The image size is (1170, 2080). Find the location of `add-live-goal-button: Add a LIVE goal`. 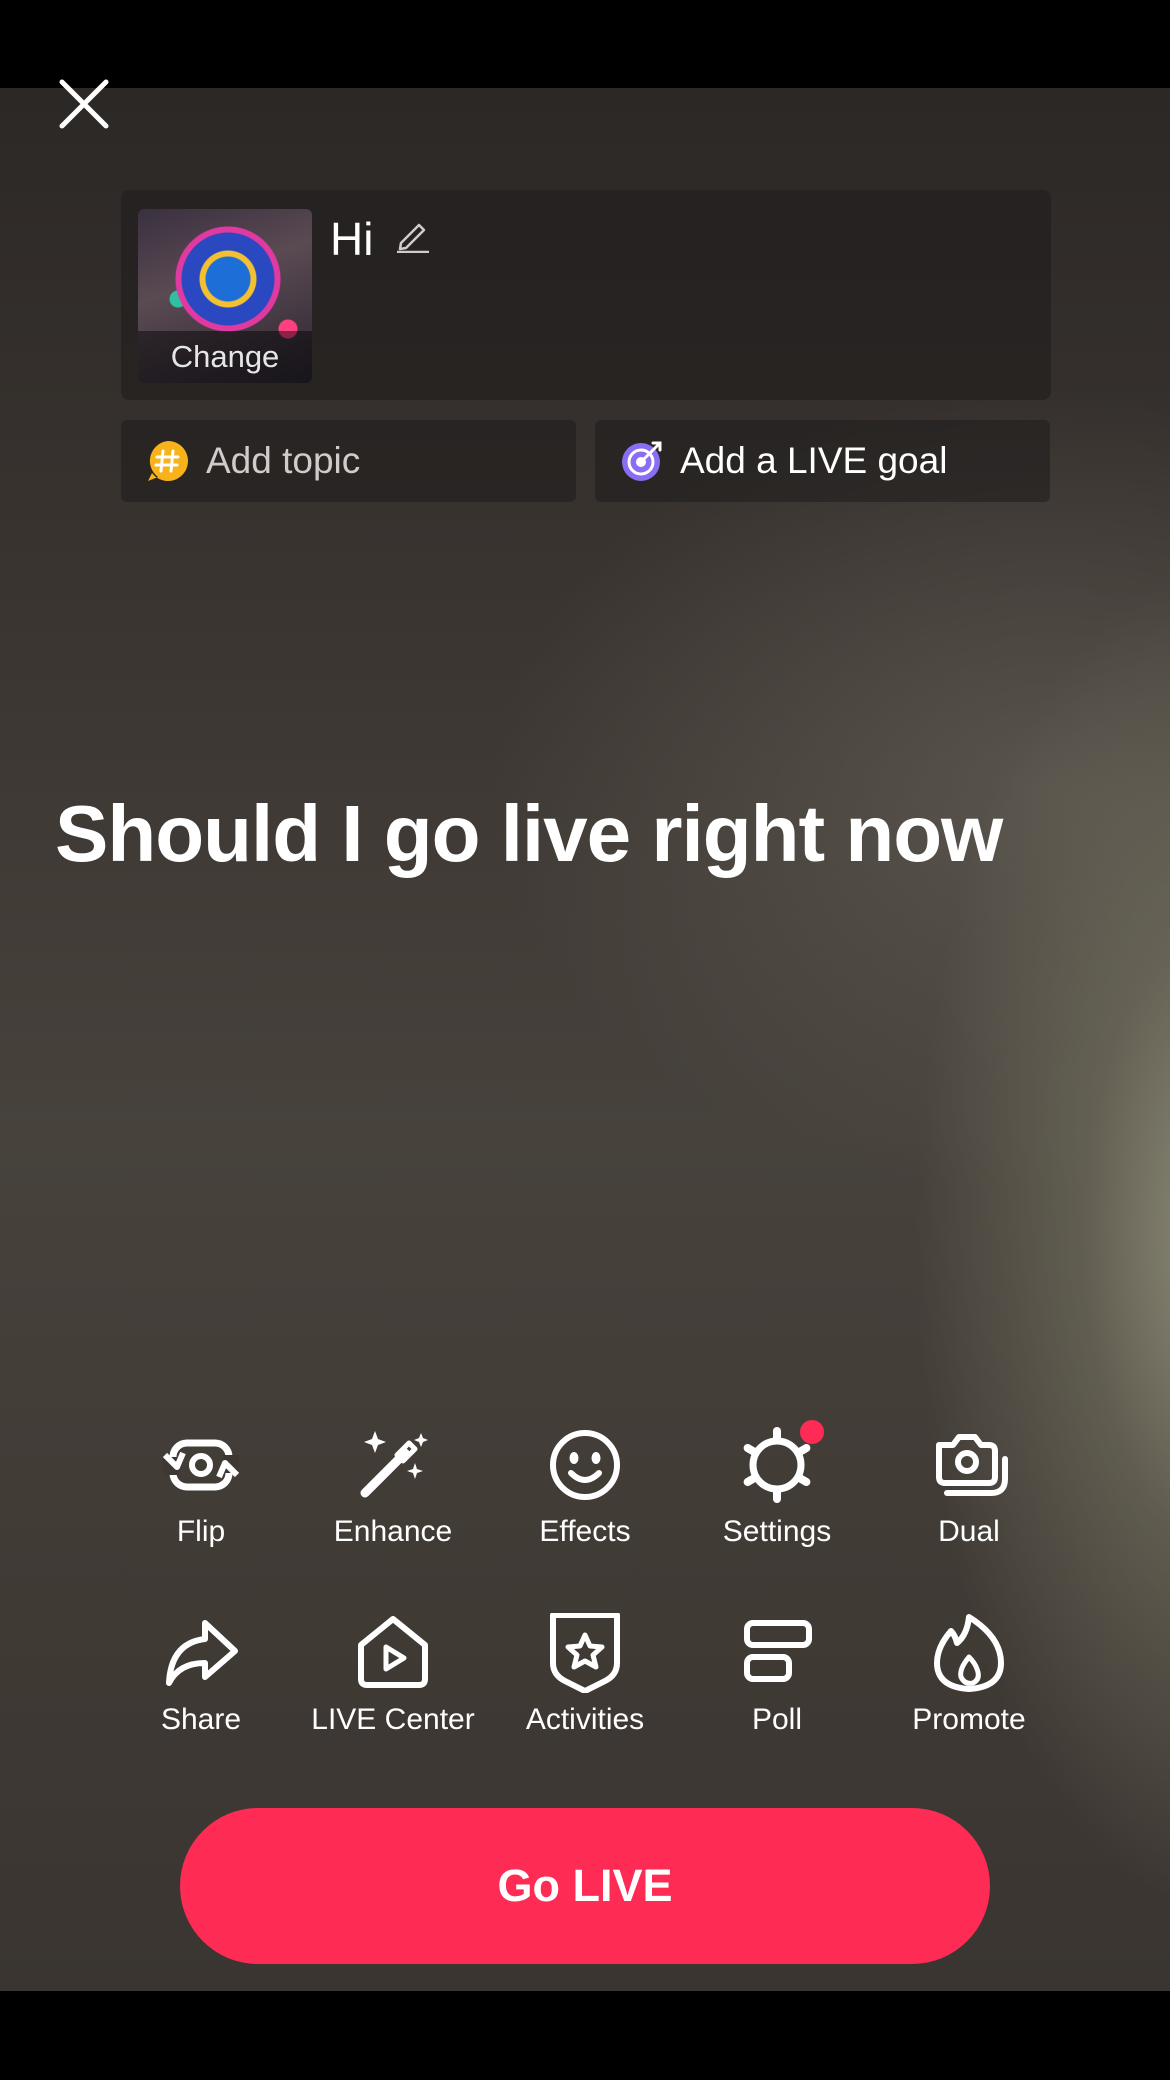

add-live-goal-button: Add a LIVE goal is located at coordinates (822, 461).